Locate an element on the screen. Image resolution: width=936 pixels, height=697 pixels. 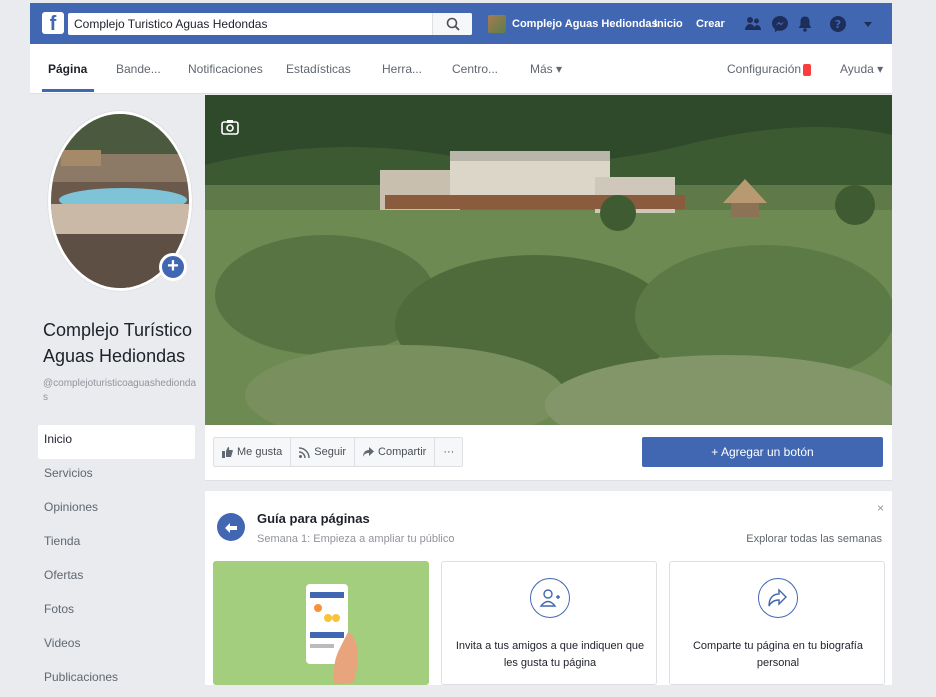
search-input is located at coordinates (254, 24).